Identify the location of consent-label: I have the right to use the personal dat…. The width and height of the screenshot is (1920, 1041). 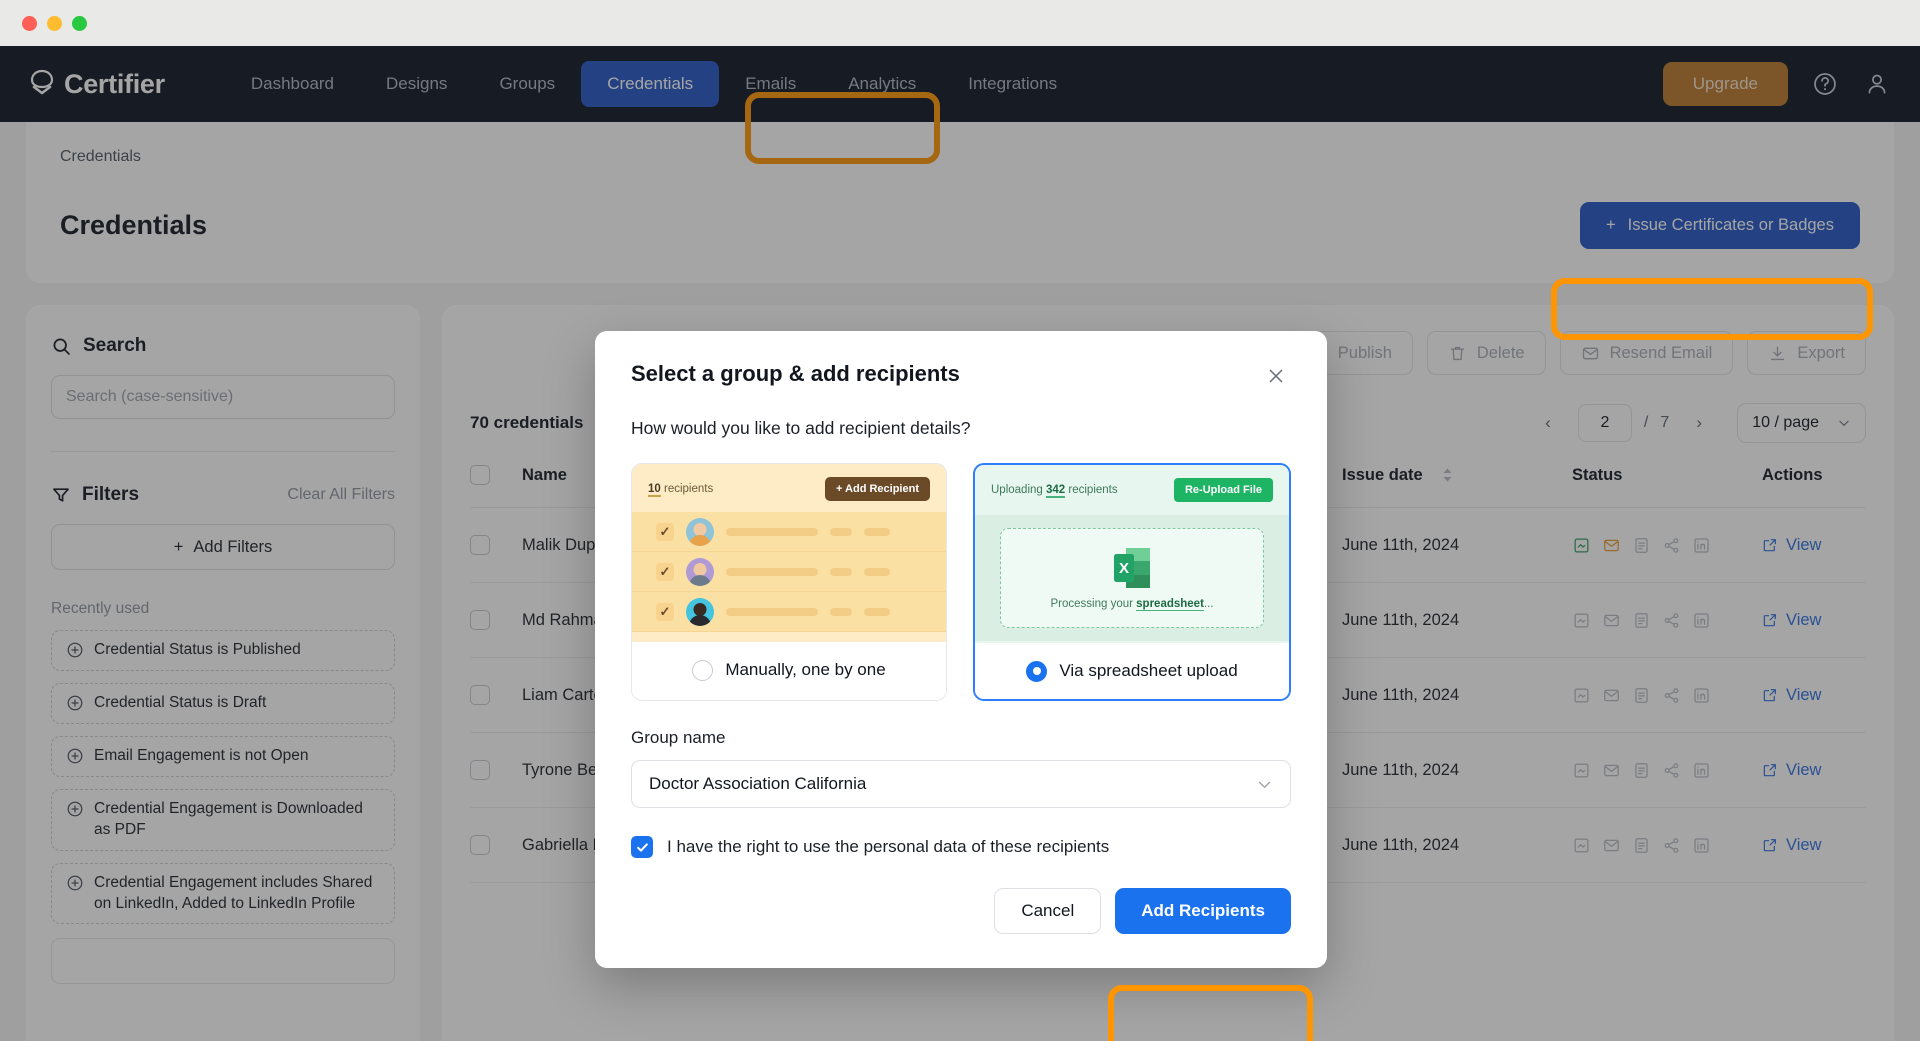
(888, 846).